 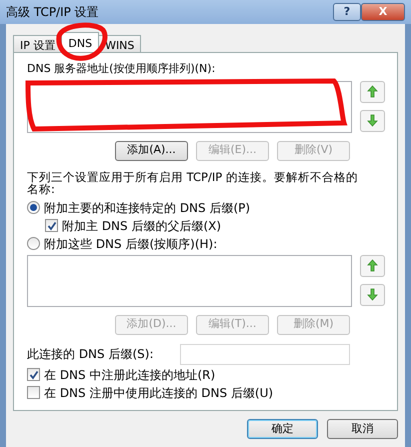 What do you see at coordinates (37, 43) in the screenshot?
I see `tab: IP 设置` at bounding box center [37, 43].